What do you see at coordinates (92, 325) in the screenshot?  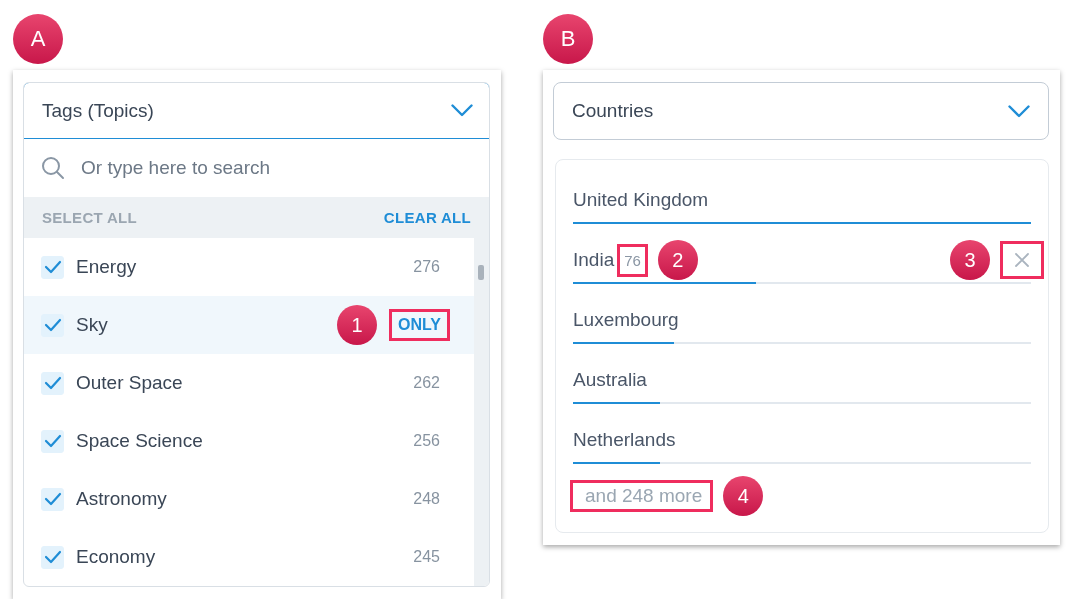 I see `tag-name: Sky` at bounding box center [92, 325].